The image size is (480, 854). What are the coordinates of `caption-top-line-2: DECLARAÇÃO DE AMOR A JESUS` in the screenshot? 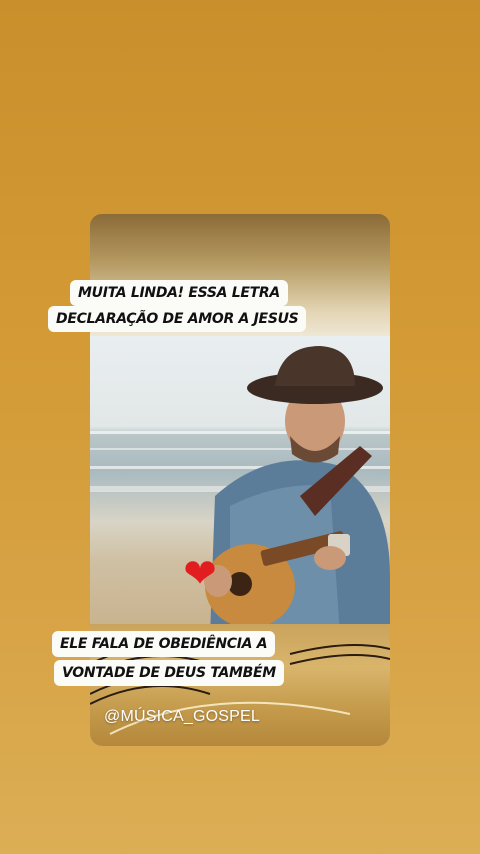 It's located at (177, 319).